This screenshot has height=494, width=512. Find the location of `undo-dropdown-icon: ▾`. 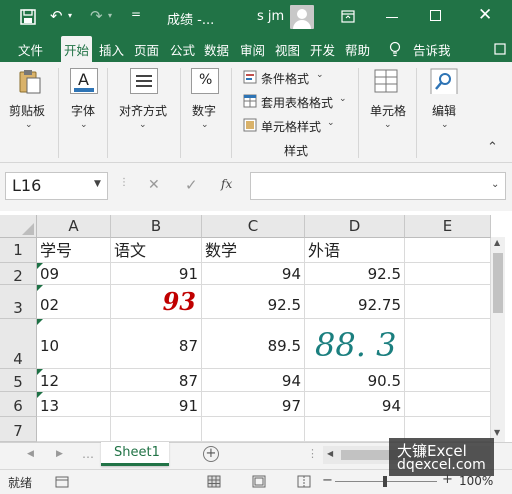

undo-dropdown-icon: ▾ is located at coordinates (70, 15).